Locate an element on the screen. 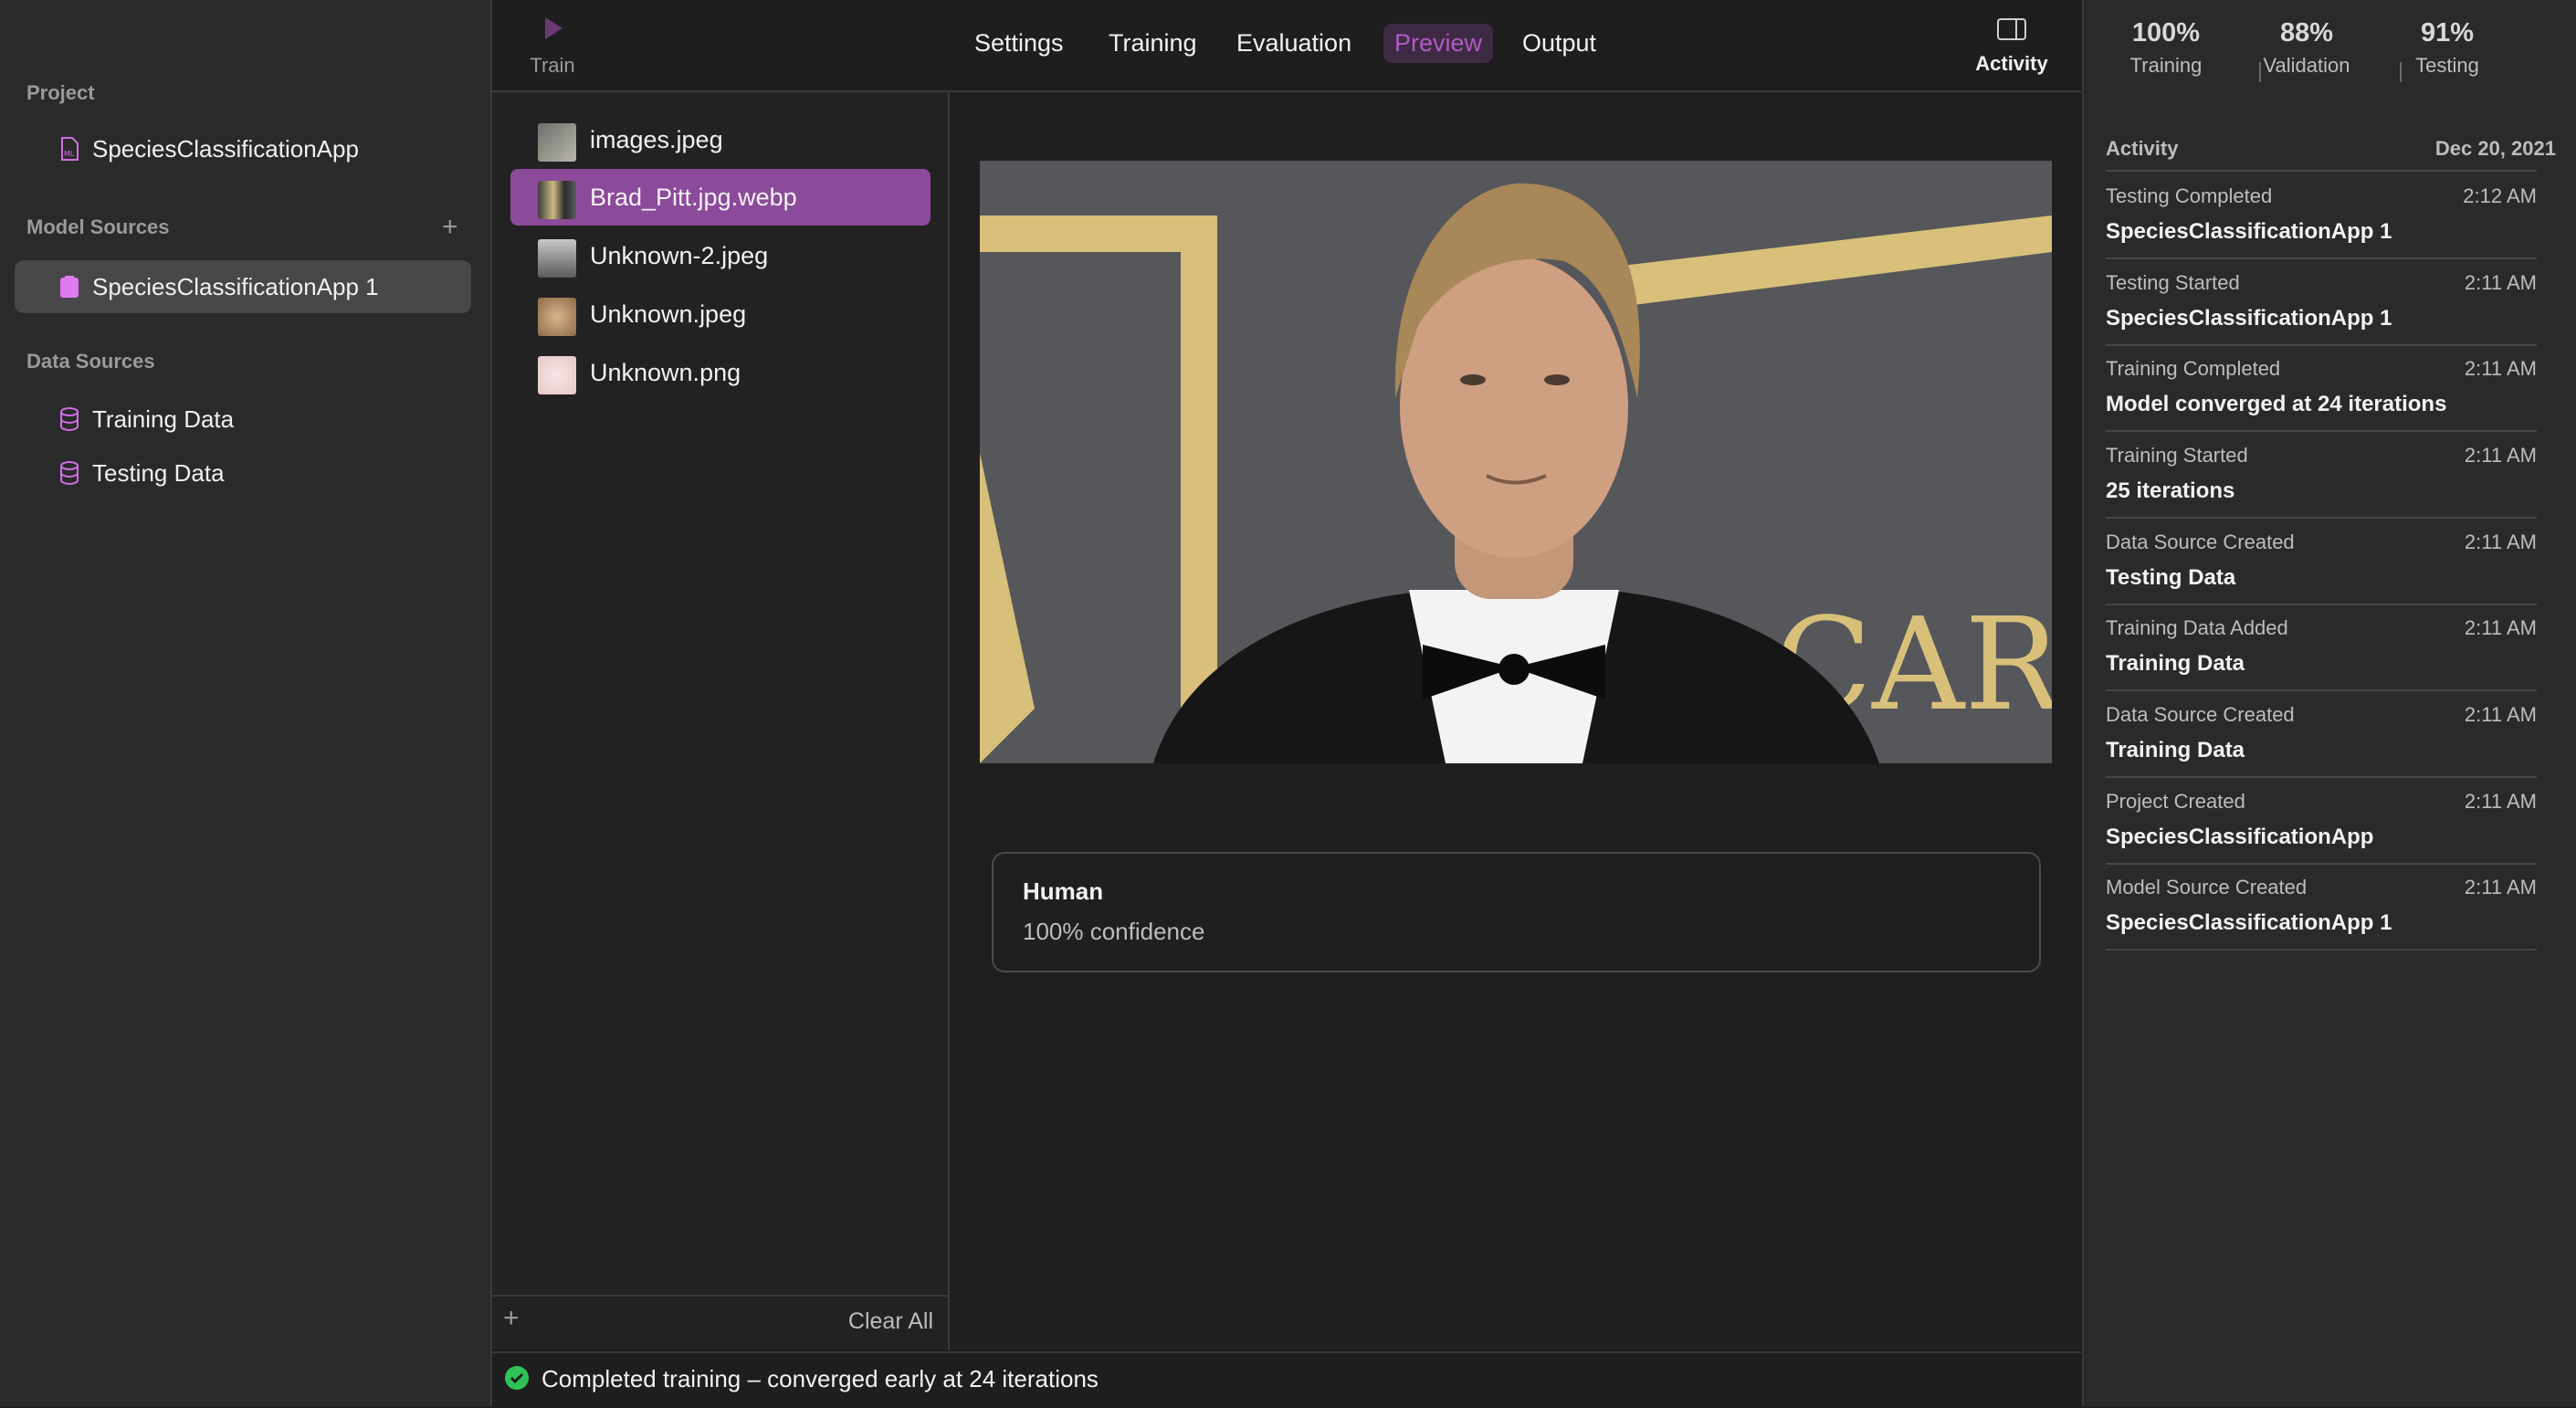  list-item: images.jpeg is located at coordinates (720, 139).